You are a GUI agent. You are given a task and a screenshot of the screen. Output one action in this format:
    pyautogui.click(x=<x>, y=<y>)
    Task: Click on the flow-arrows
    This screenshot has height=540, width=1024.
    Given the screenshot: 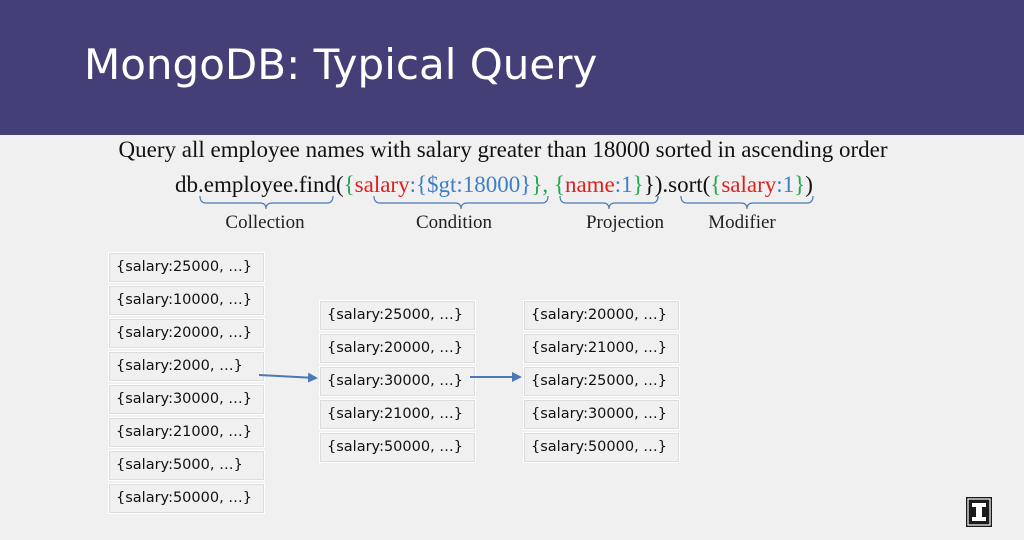 What is the action you would take?
    pyautogui.click(x=390, y=377)
    